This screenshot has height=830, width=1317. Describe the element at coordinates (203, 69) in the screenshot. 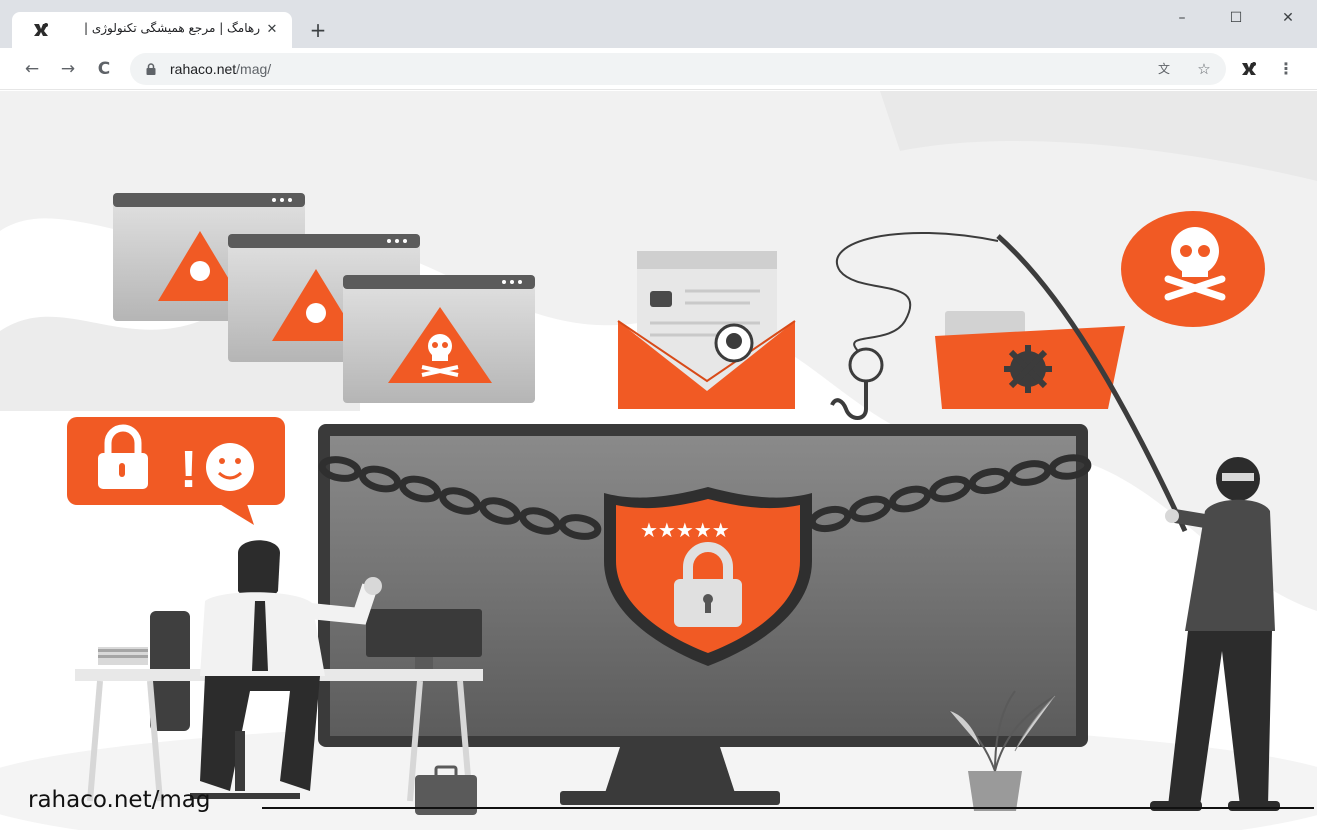

I see `url-host: rahaco.net` at that location.